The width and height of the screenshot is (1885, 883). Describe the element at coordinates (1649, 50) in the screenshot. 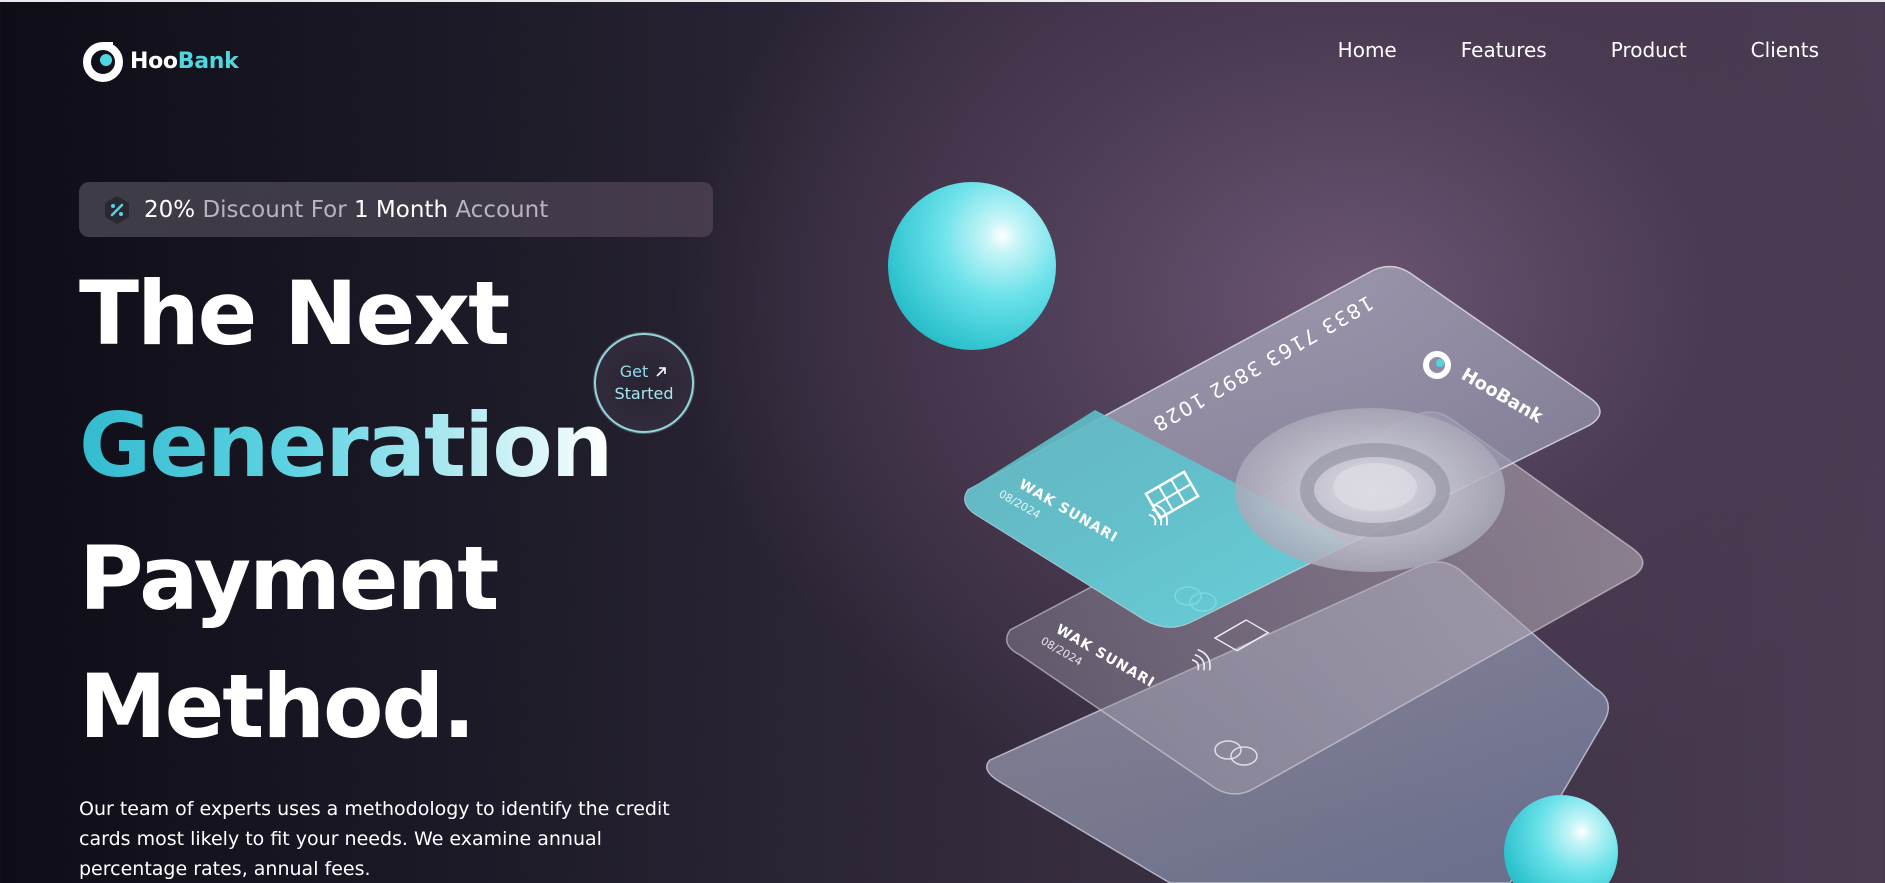

I see `nav-link-product: Product` at that location.